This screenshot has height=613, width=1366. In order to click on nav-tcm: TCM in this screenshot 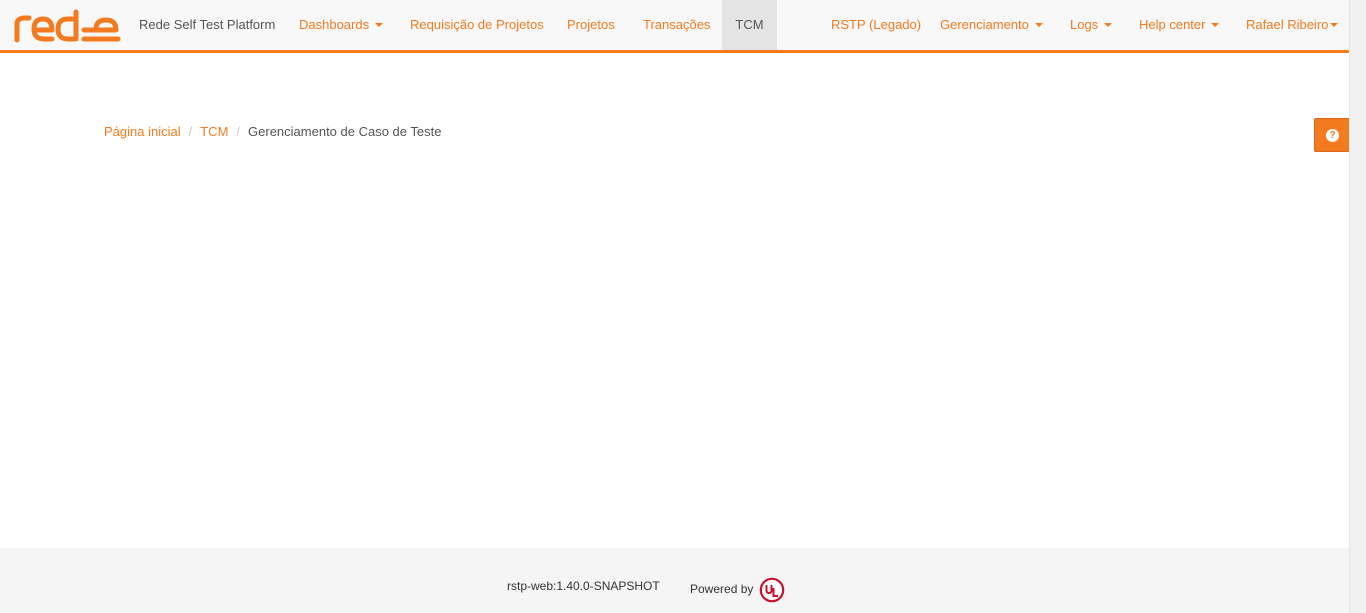, I will do `click(749, 25)`.